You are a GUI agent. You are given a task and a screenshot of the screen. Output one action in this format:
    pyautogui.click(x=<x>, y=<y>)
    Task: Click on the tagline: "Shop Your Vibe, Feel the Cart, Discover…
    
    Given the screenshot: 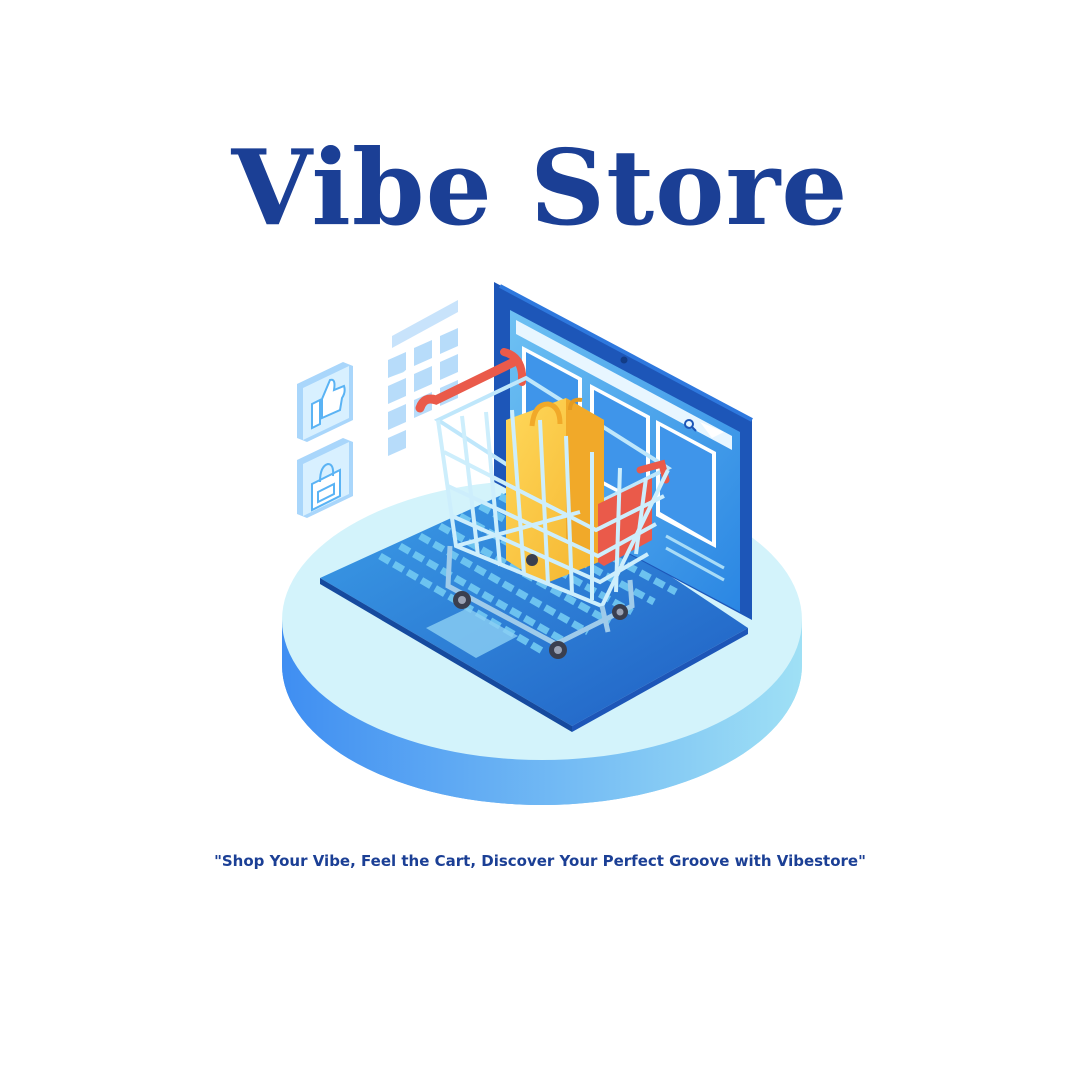 What is the action you would take?
    pyautogui.click(x=540, y=861)
    